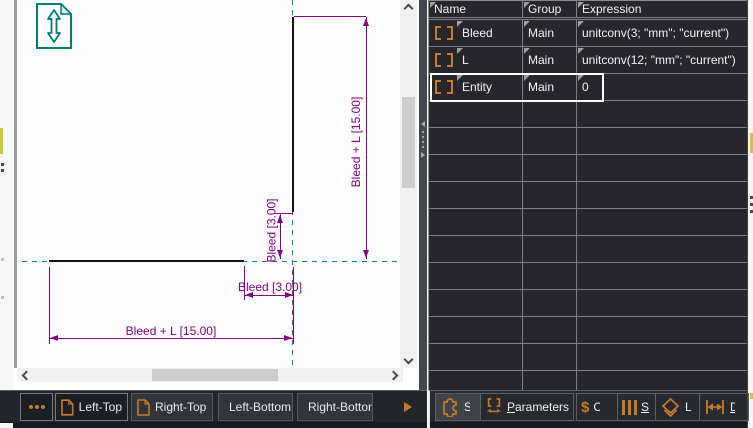 This screenshot has width=753, height=428. I want to click on page-resize-icon, so click(54, 26).